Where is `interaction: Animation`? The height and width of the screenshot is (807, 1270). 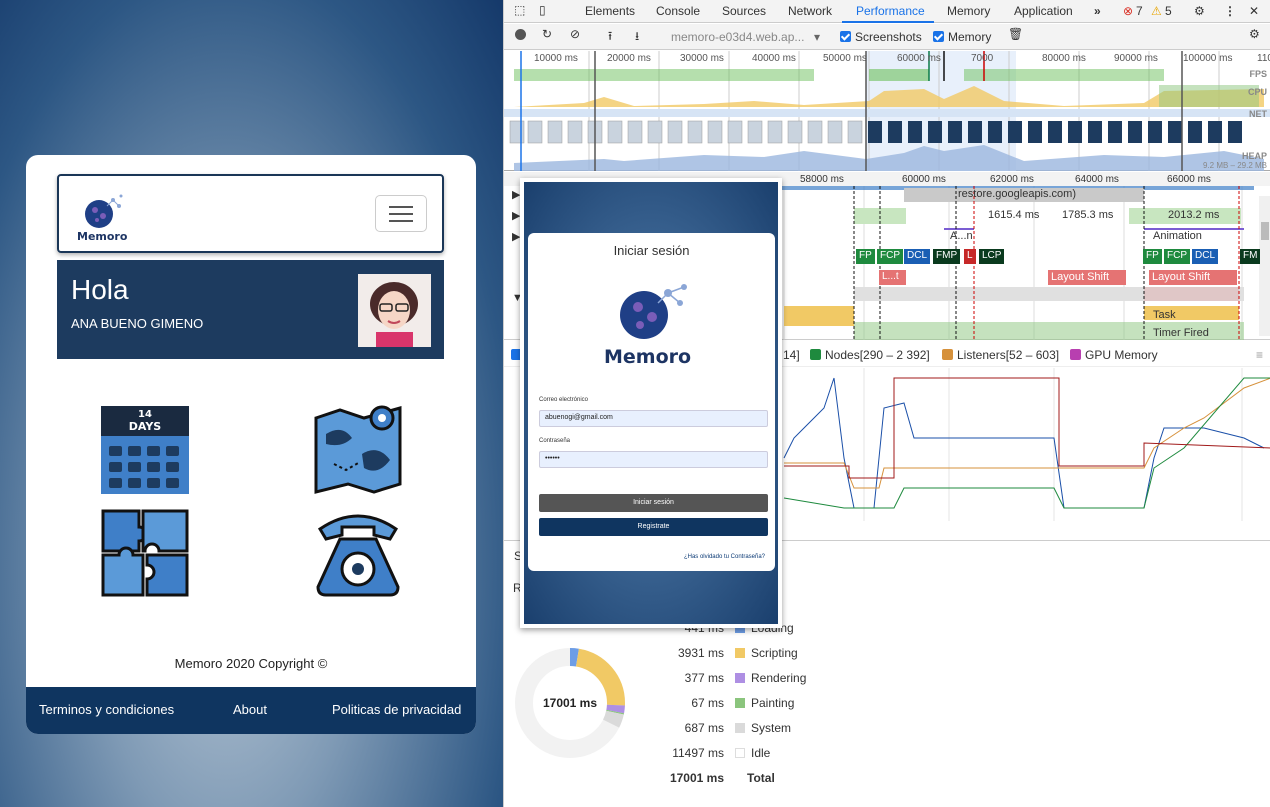
interaction: Animation is located at coordinates (1177, 236).